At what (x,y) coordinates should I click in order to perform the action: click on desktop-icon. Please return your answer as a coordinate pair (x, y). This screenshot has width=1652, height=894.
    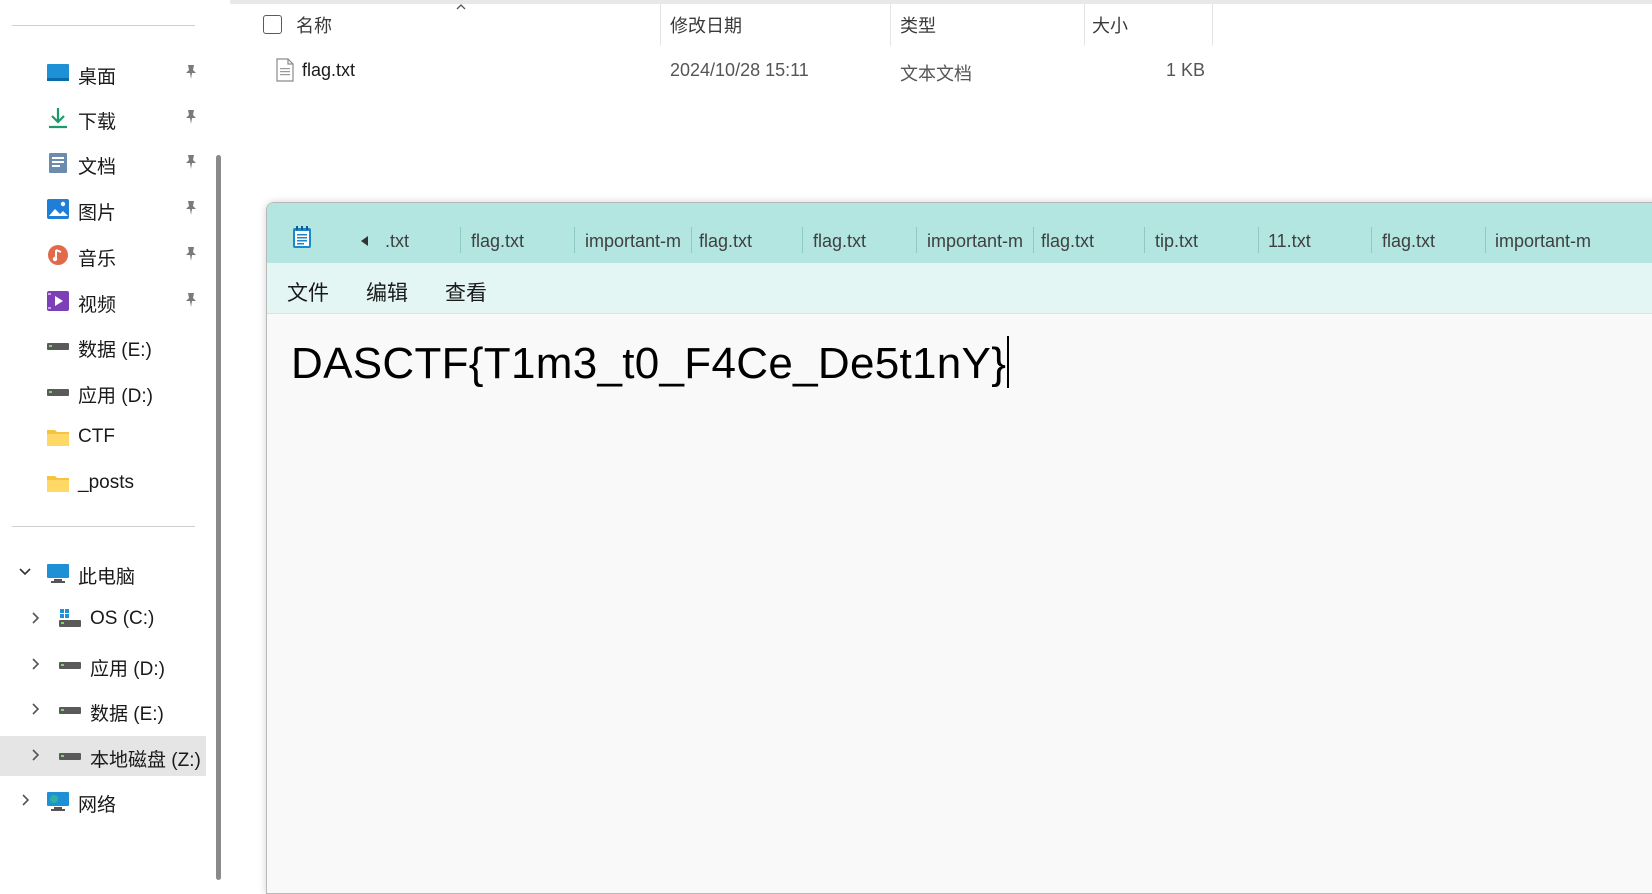
    Looking at the image, I should click on (58, 72).